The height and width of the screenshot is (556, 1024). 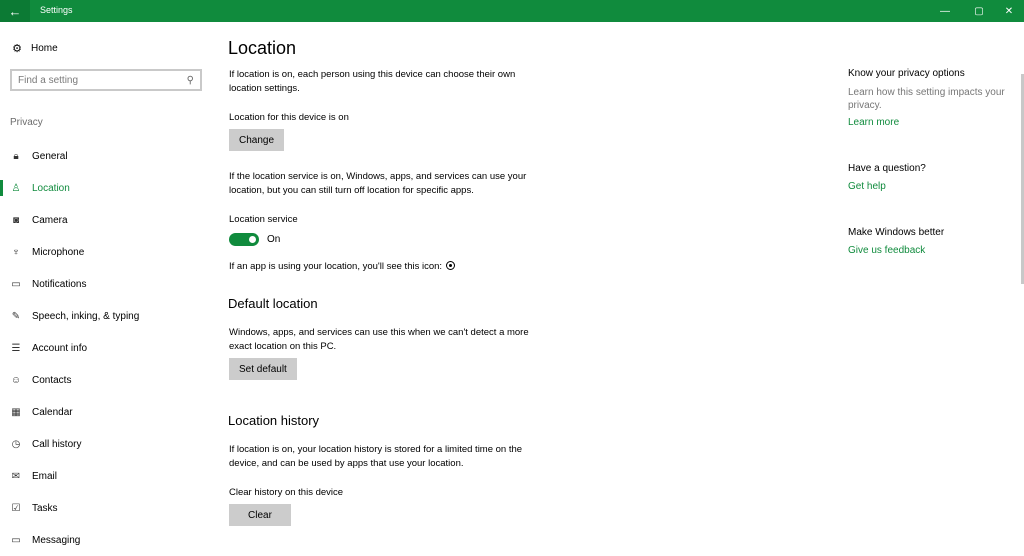 What do you see at coordinates (257, 140) in the screenshot?
I see `change-button: Change` at bounding box center [257, 140].